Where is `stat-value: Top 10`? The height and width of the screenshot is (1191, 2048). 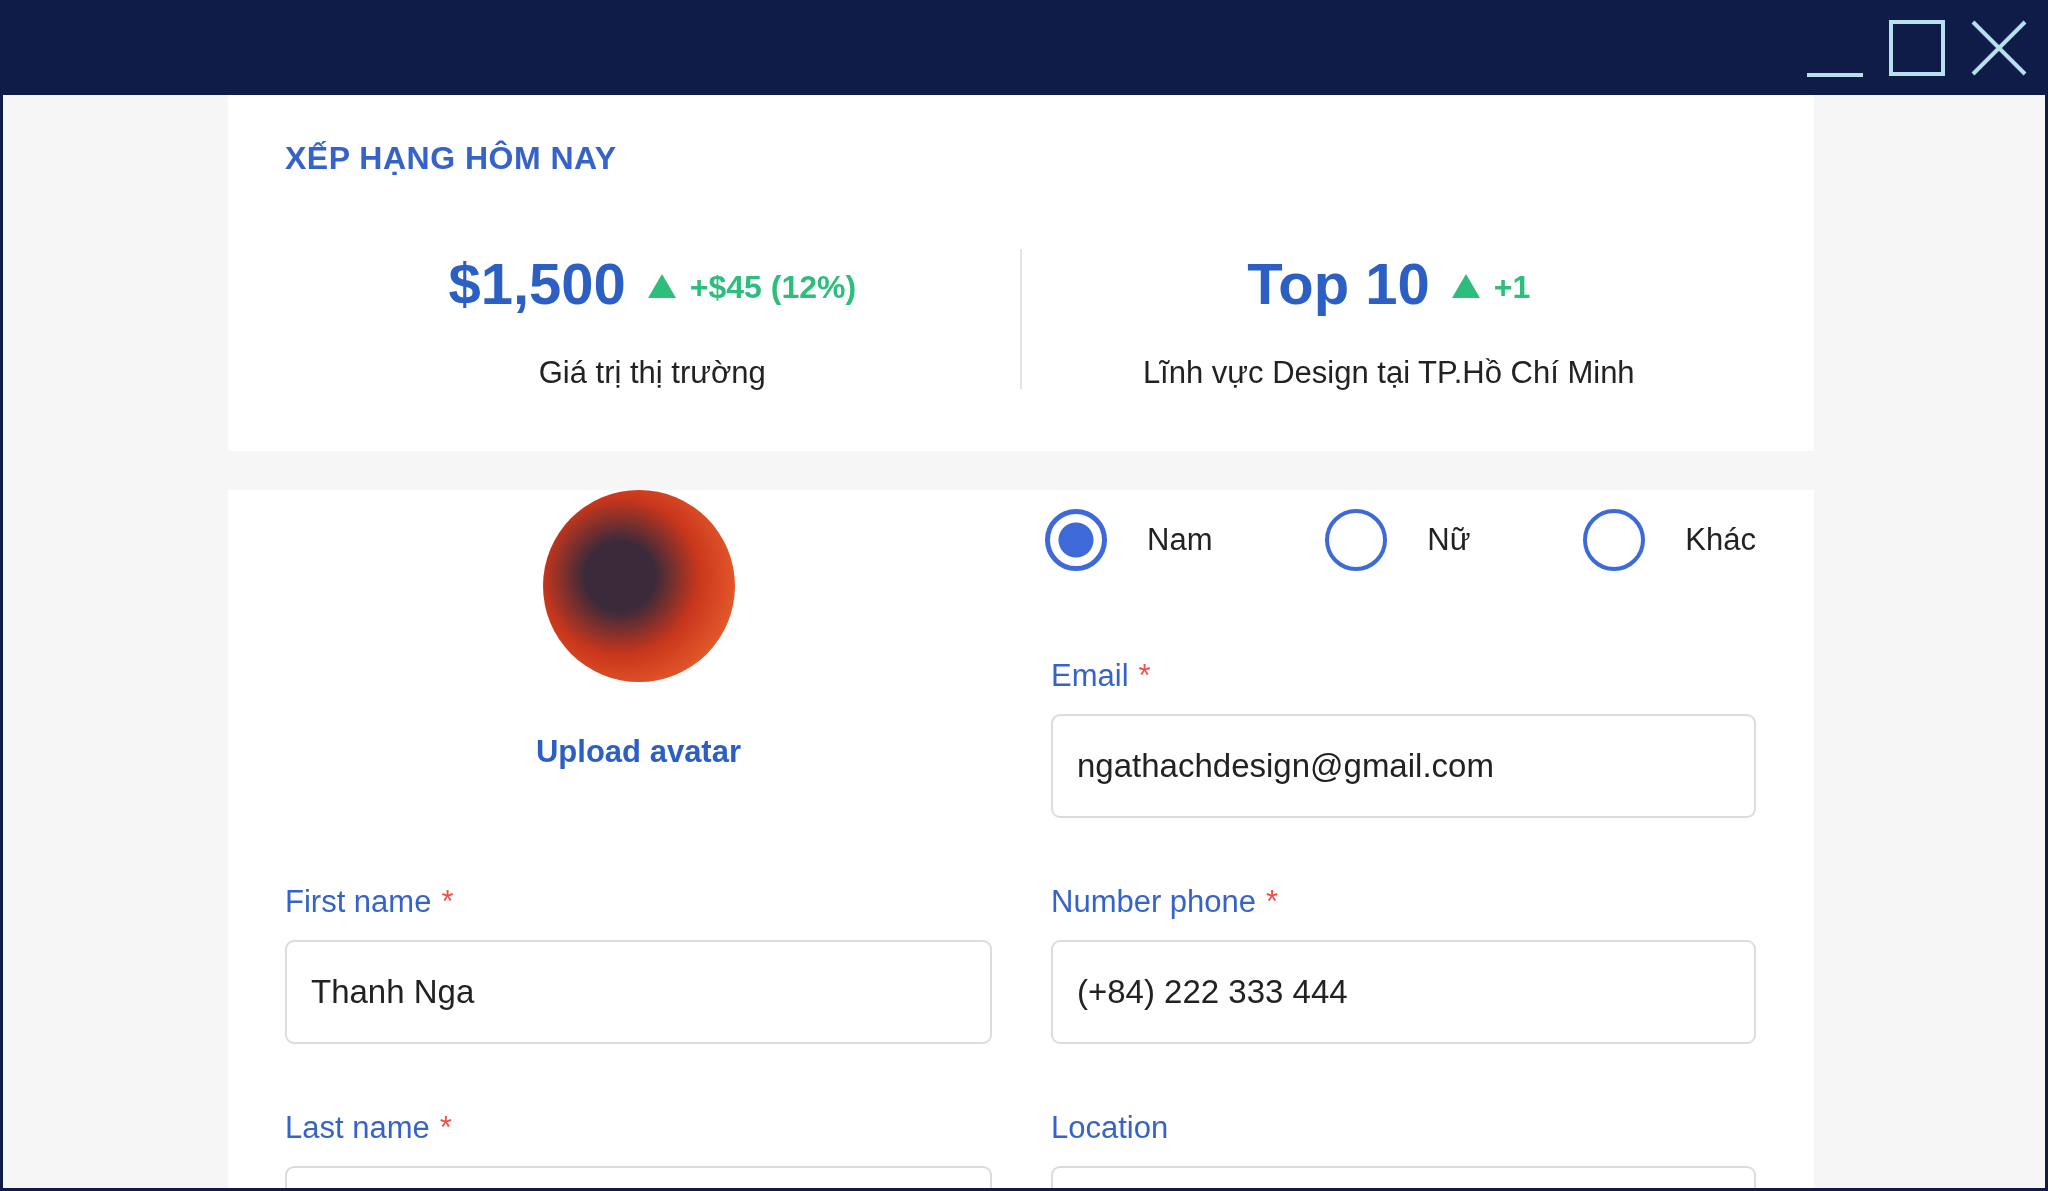
stat-value: Top 10 is located at coordinates (1338, 284).